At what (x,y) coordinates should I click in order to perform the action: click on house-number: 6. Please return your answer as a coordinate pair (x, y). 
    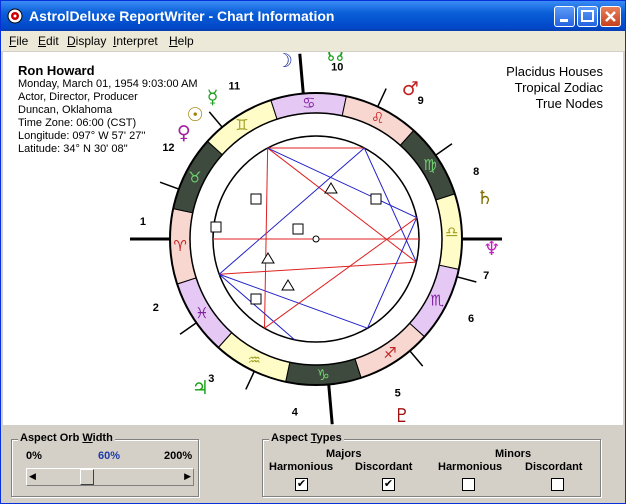
    Looking at the image, I should click on (471, 319).